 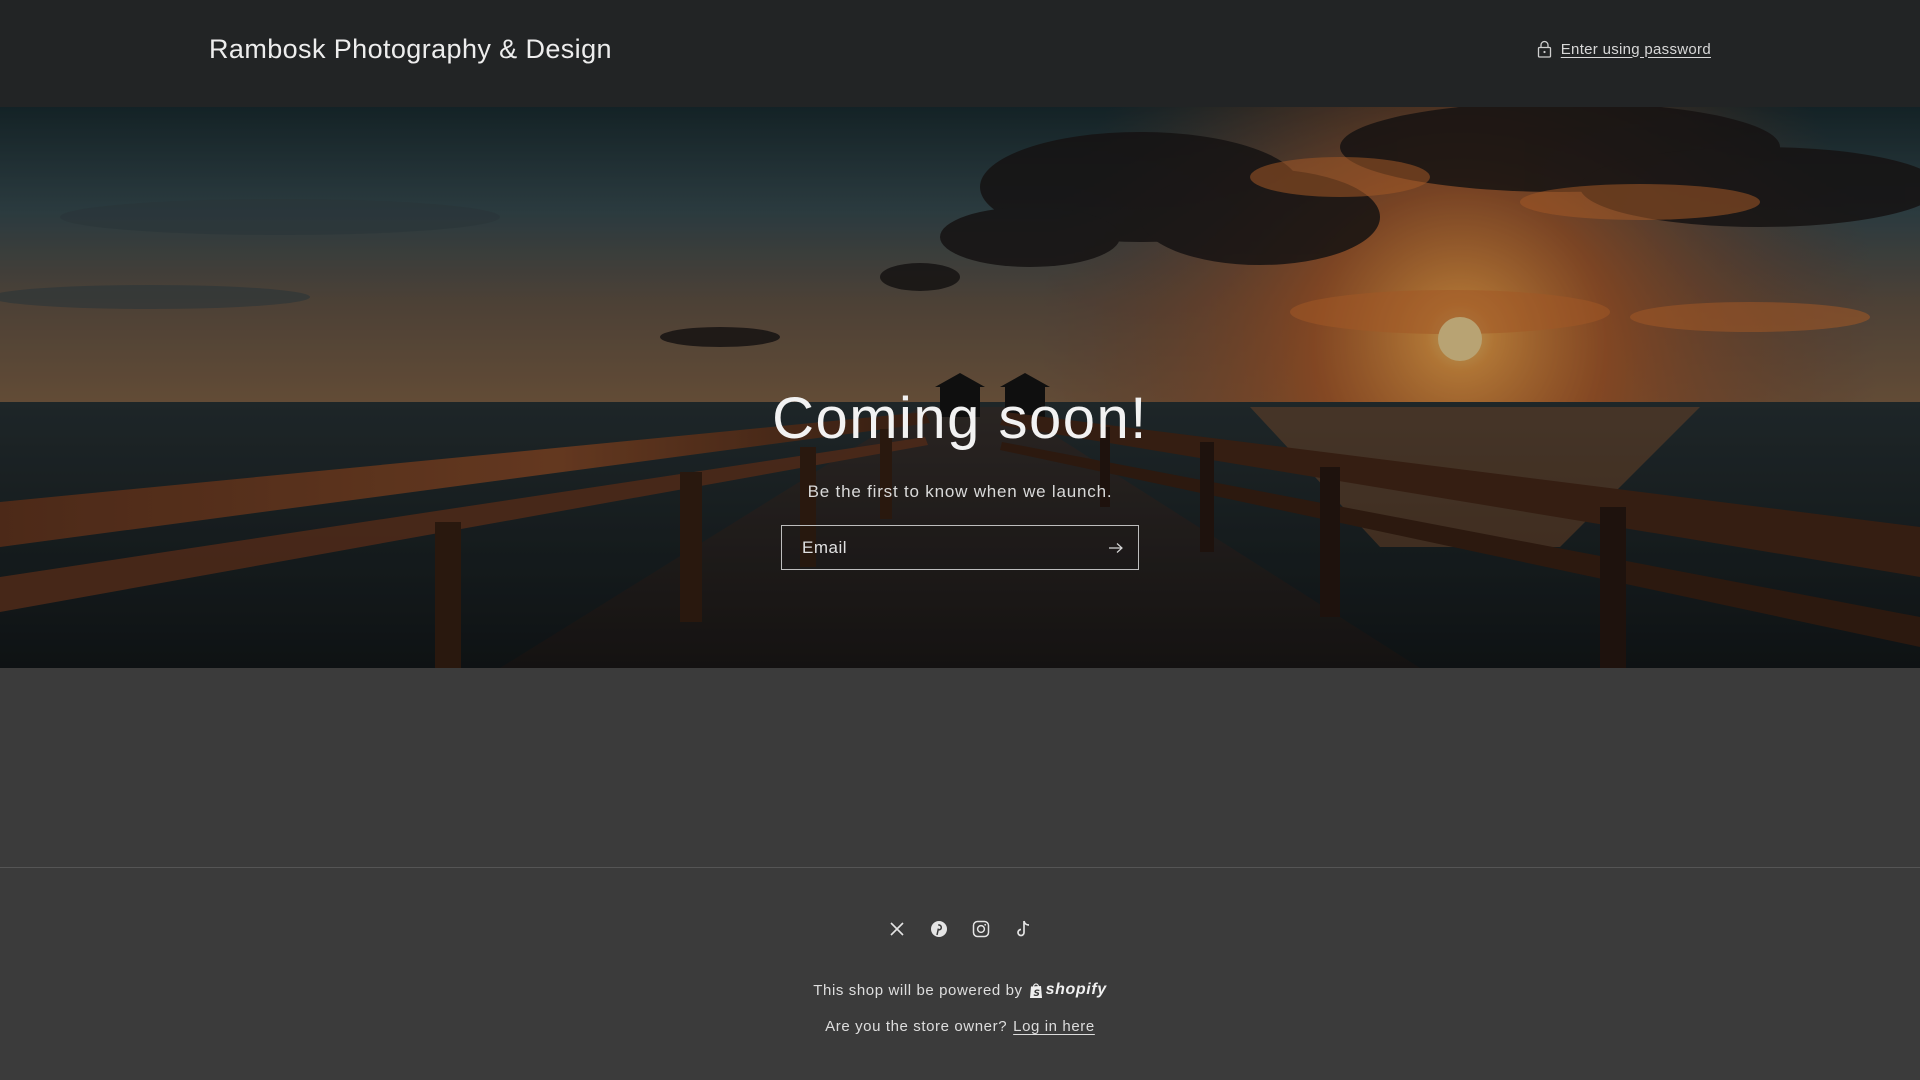 What do you see at coordinates (960, 491) in the screenshot?
I see `hero-subheading: Be the first to know when we launch.` at bounding box center [960, 491].